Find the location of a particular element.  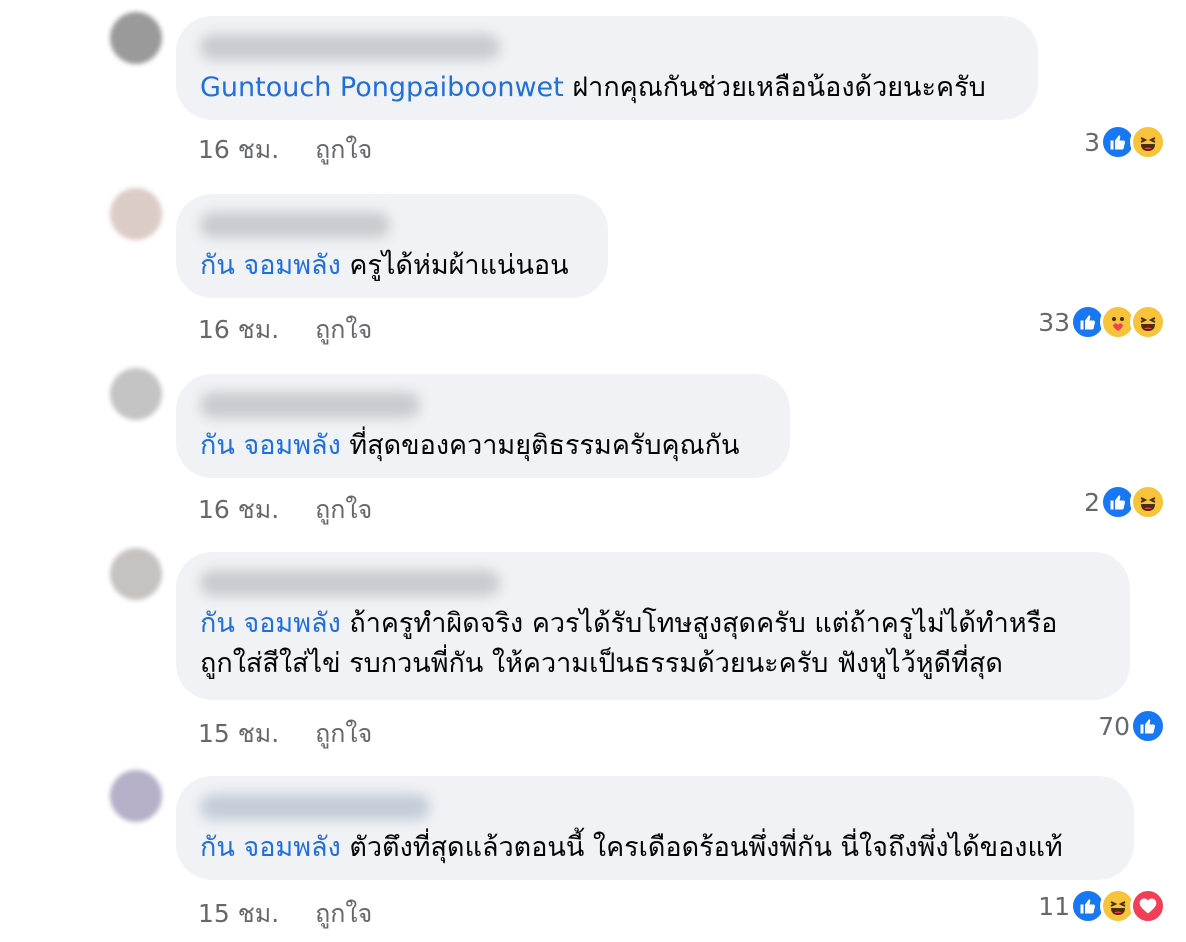

reaction-count: 11 is located at coordinates (1054, 906).